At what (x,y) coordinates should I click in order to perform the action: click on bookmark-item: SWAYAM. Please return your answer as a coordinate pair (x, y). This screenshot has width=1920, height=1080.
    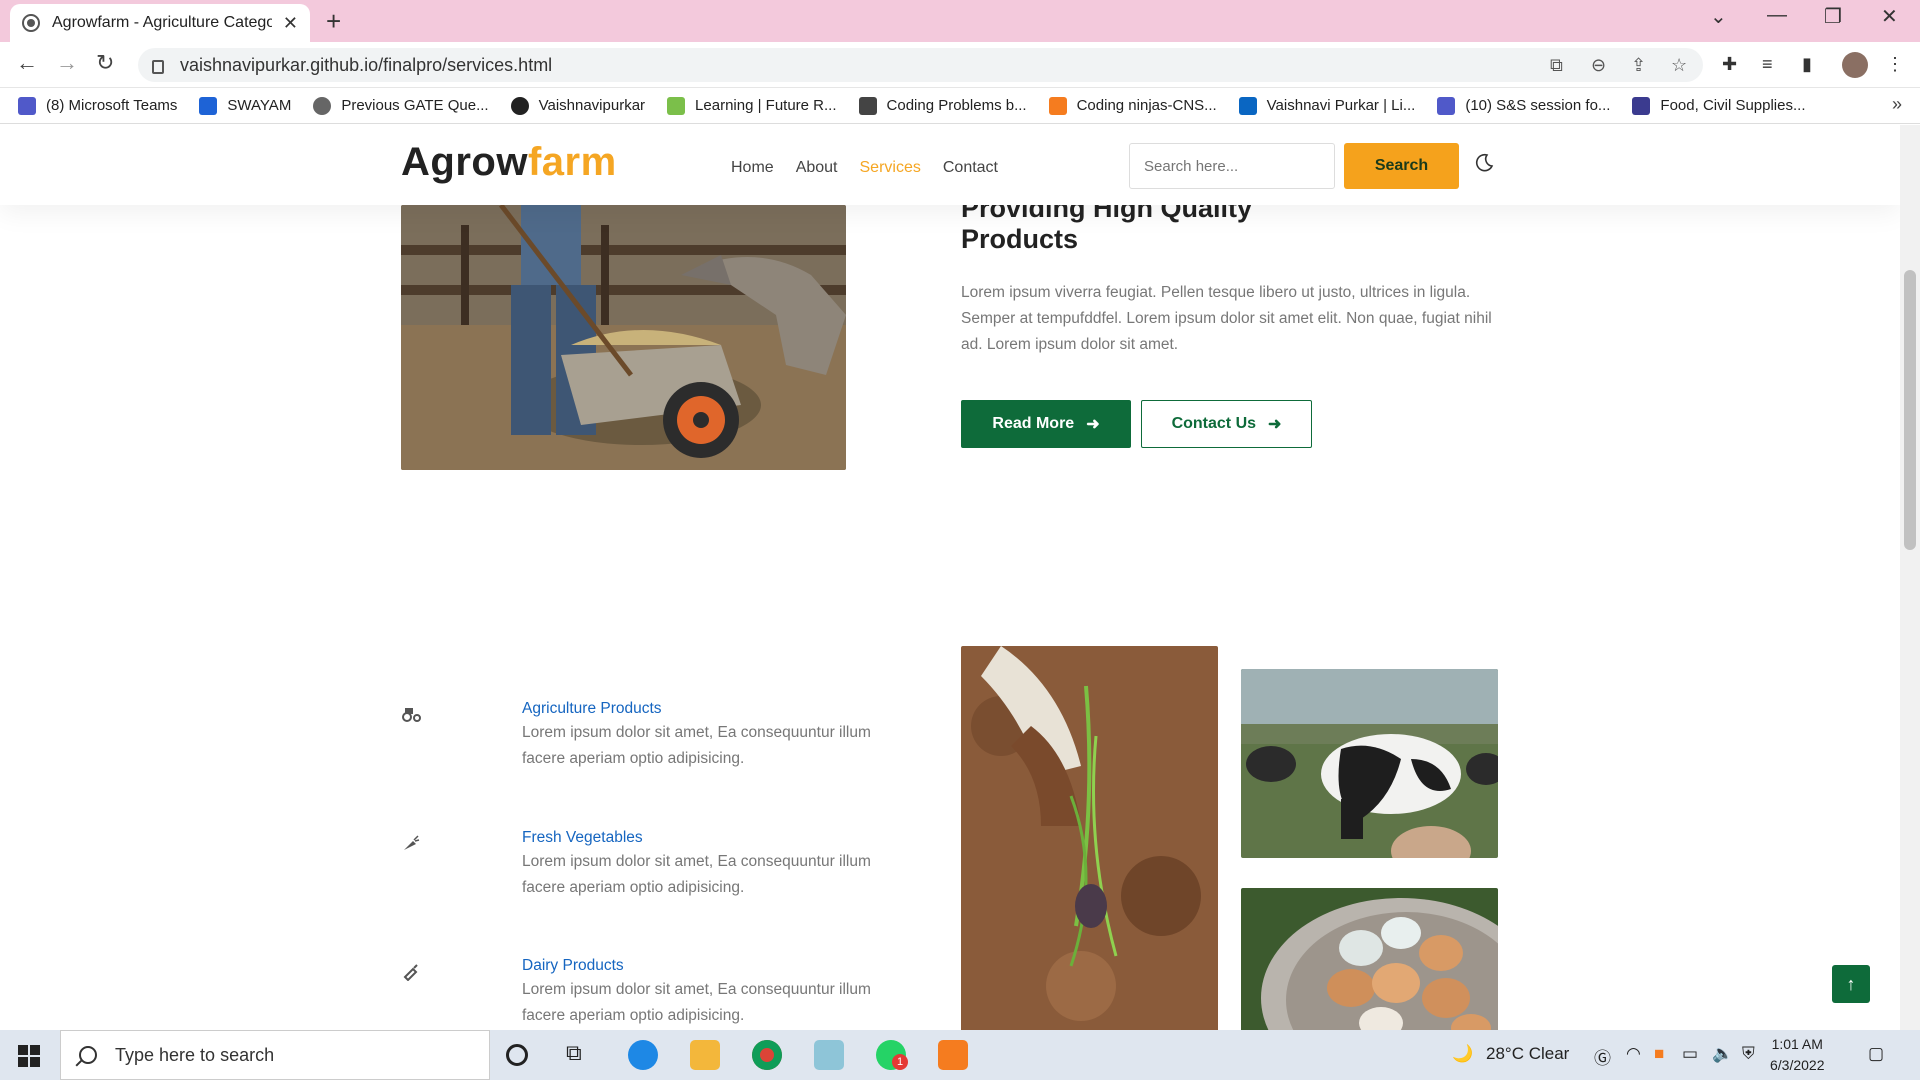
    Looking at the image, I should click on (245, 105).